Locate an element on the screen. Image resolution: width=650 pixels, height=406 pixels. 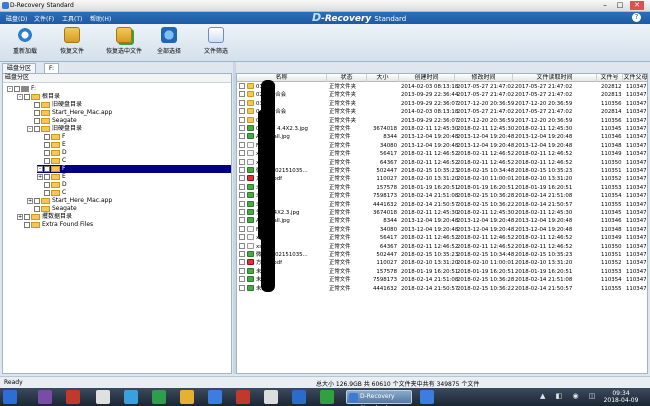
col-accessed: 文件读取时间 is located at coordinates (555, 78).